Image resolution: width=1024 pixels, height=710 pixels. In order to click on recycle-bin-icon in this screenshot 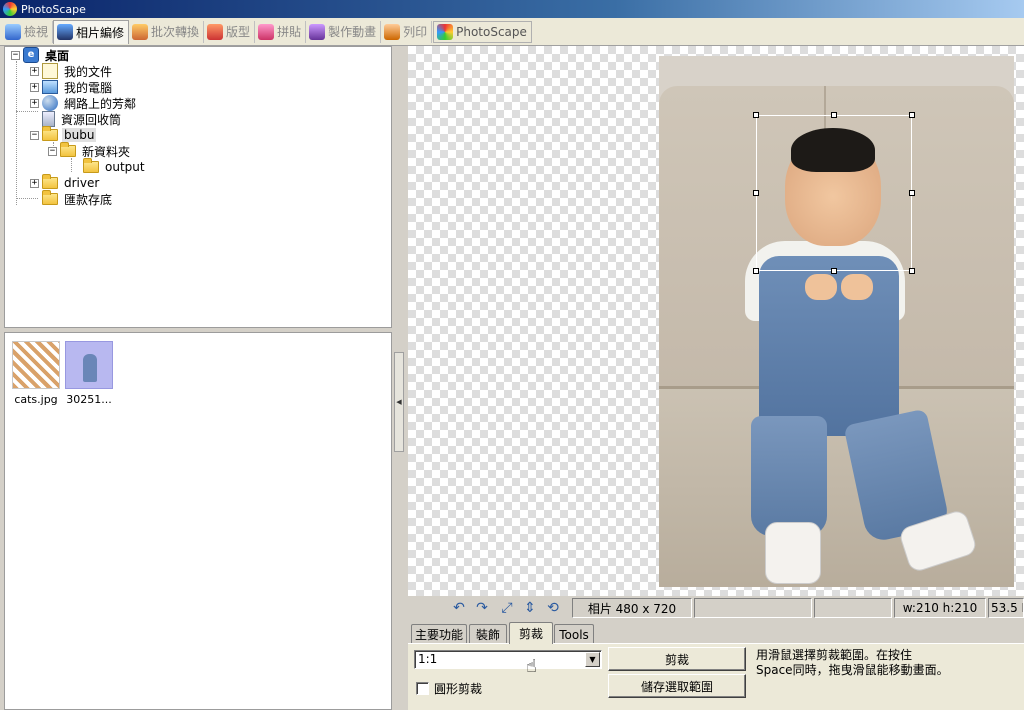, I will do `click(48, 119)`.